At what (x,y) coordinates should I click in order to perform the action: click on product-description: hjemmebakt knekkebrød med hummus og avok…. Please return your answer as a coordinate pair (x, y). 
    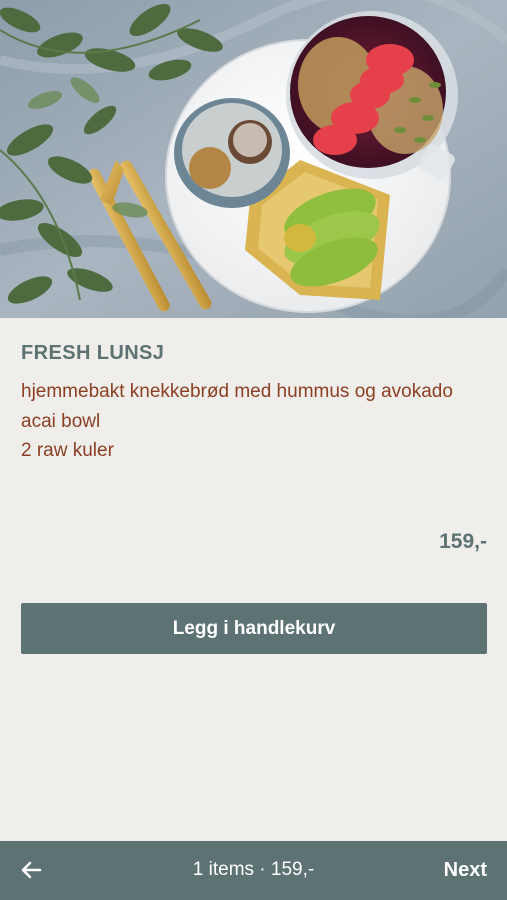
    Looking at the image, I should click on (241, 421).